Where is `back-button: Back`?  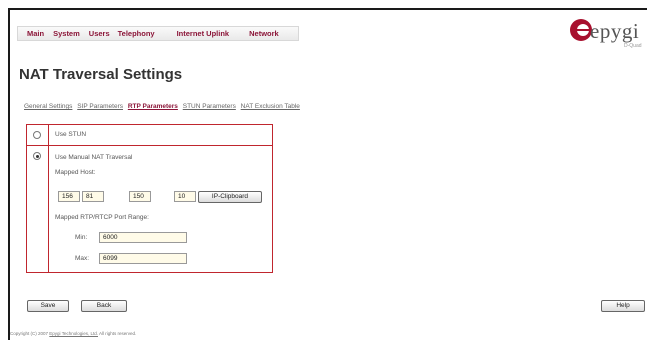
back-button: Back is located at coordinates (104, 306).